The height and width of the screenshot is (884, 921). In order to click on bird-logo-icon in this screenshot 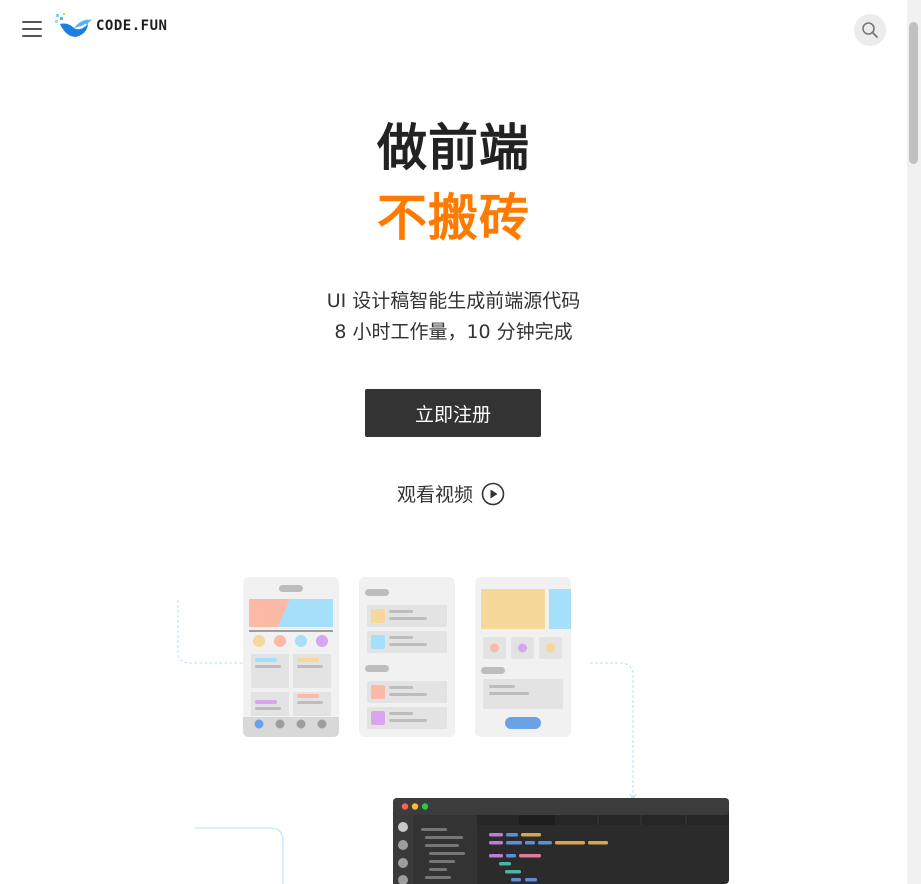, I will do `click(73, 25)`.